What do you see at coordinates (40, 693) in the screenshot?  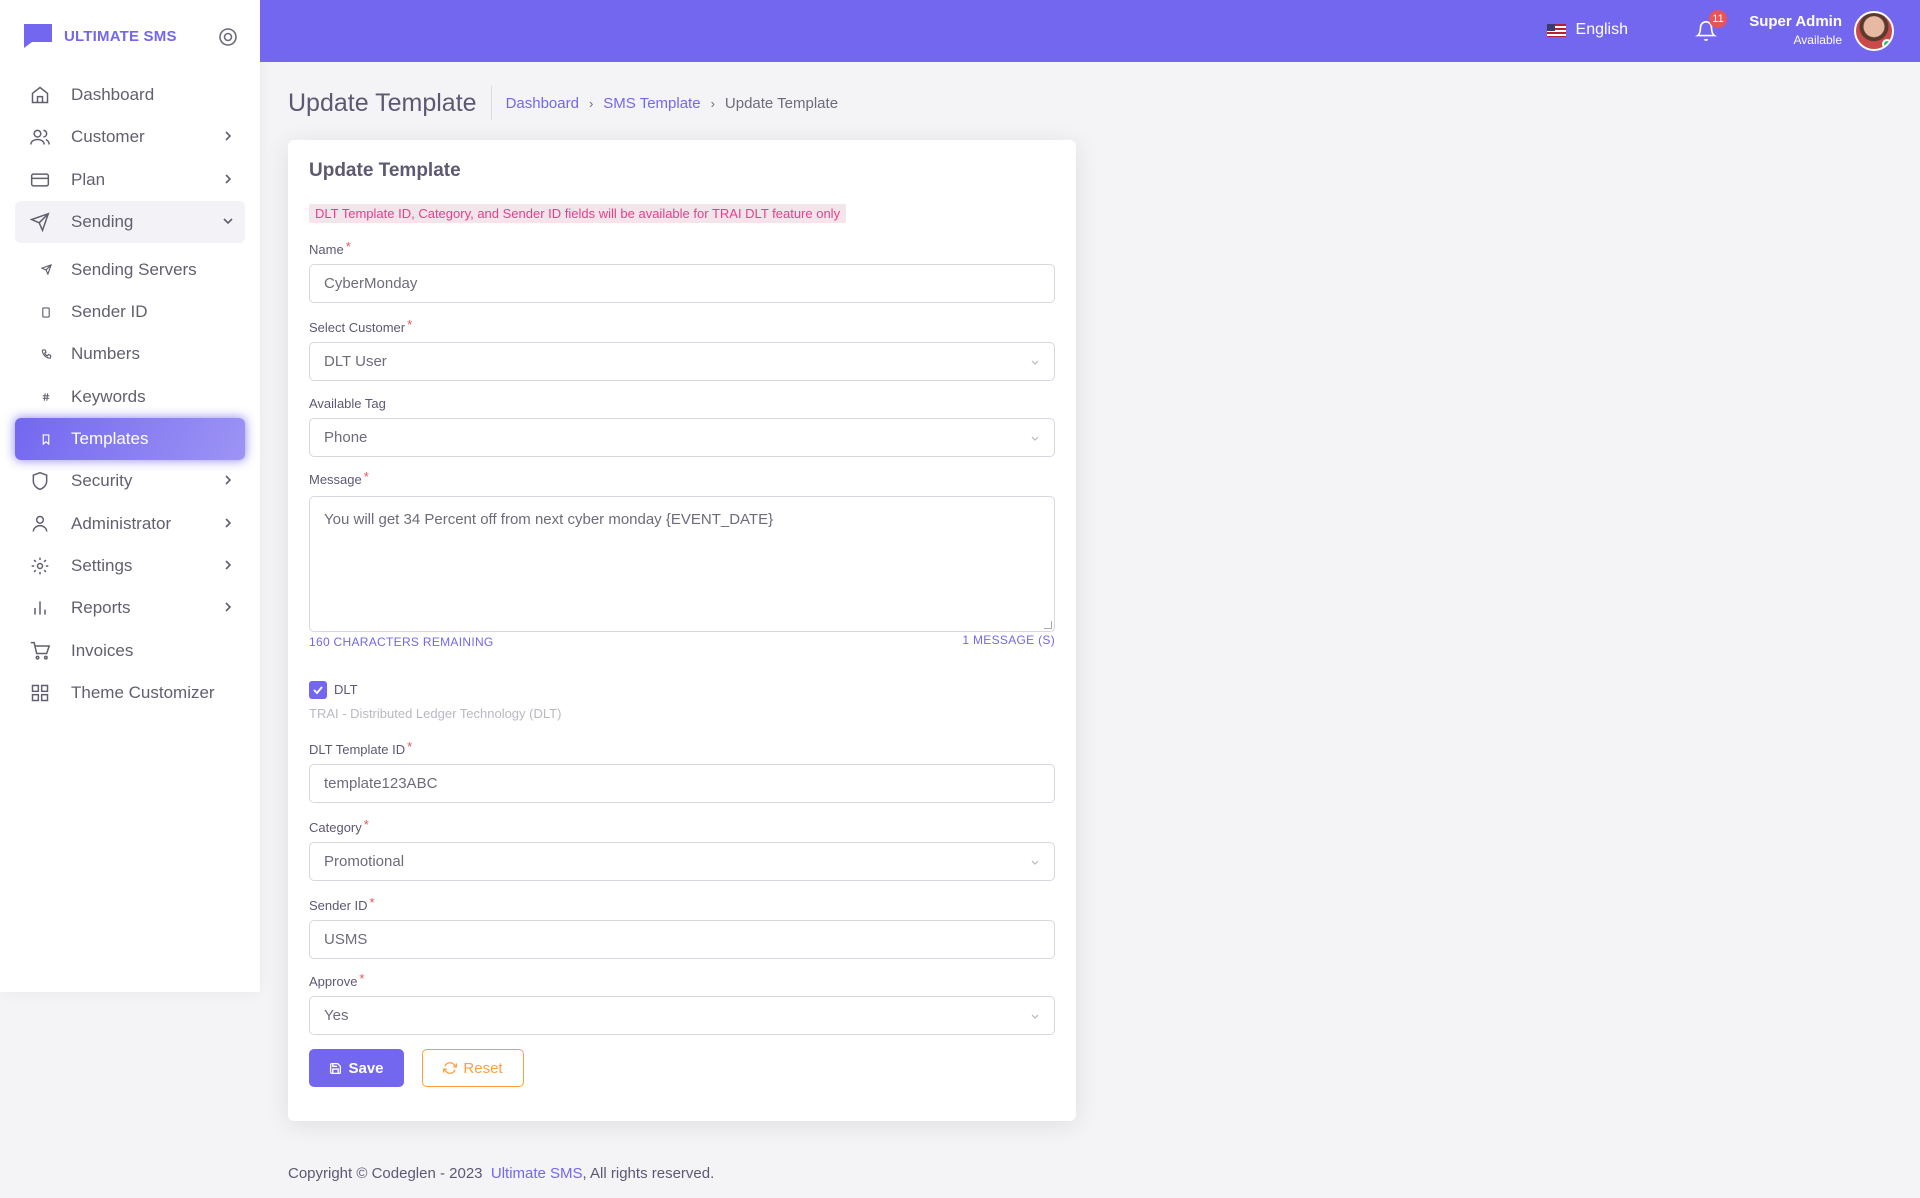 I see `grid-icon` at bounding box center [40, 693].